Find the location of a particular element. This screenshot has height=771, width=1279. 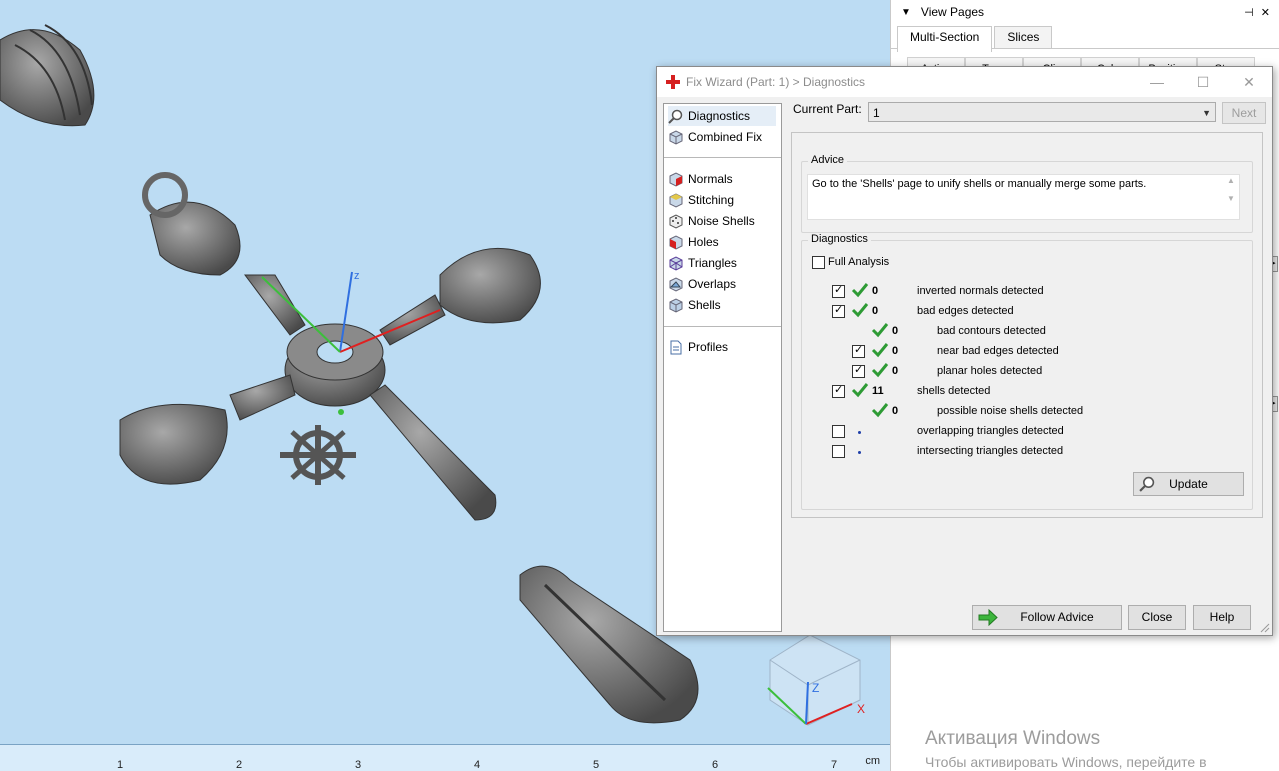

nav-item-normals: Normals is located at coordinates (700, 179).